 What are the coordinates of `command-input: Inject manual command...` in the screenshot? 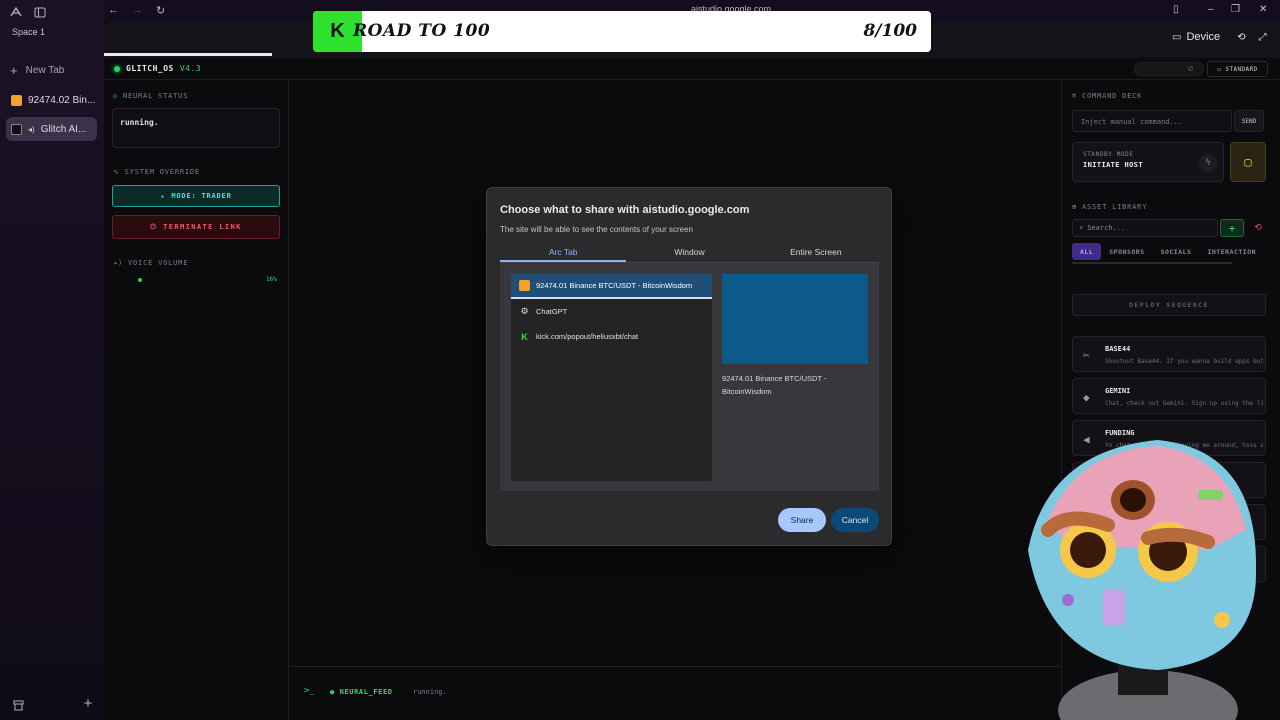 It's located at (1152, 121).